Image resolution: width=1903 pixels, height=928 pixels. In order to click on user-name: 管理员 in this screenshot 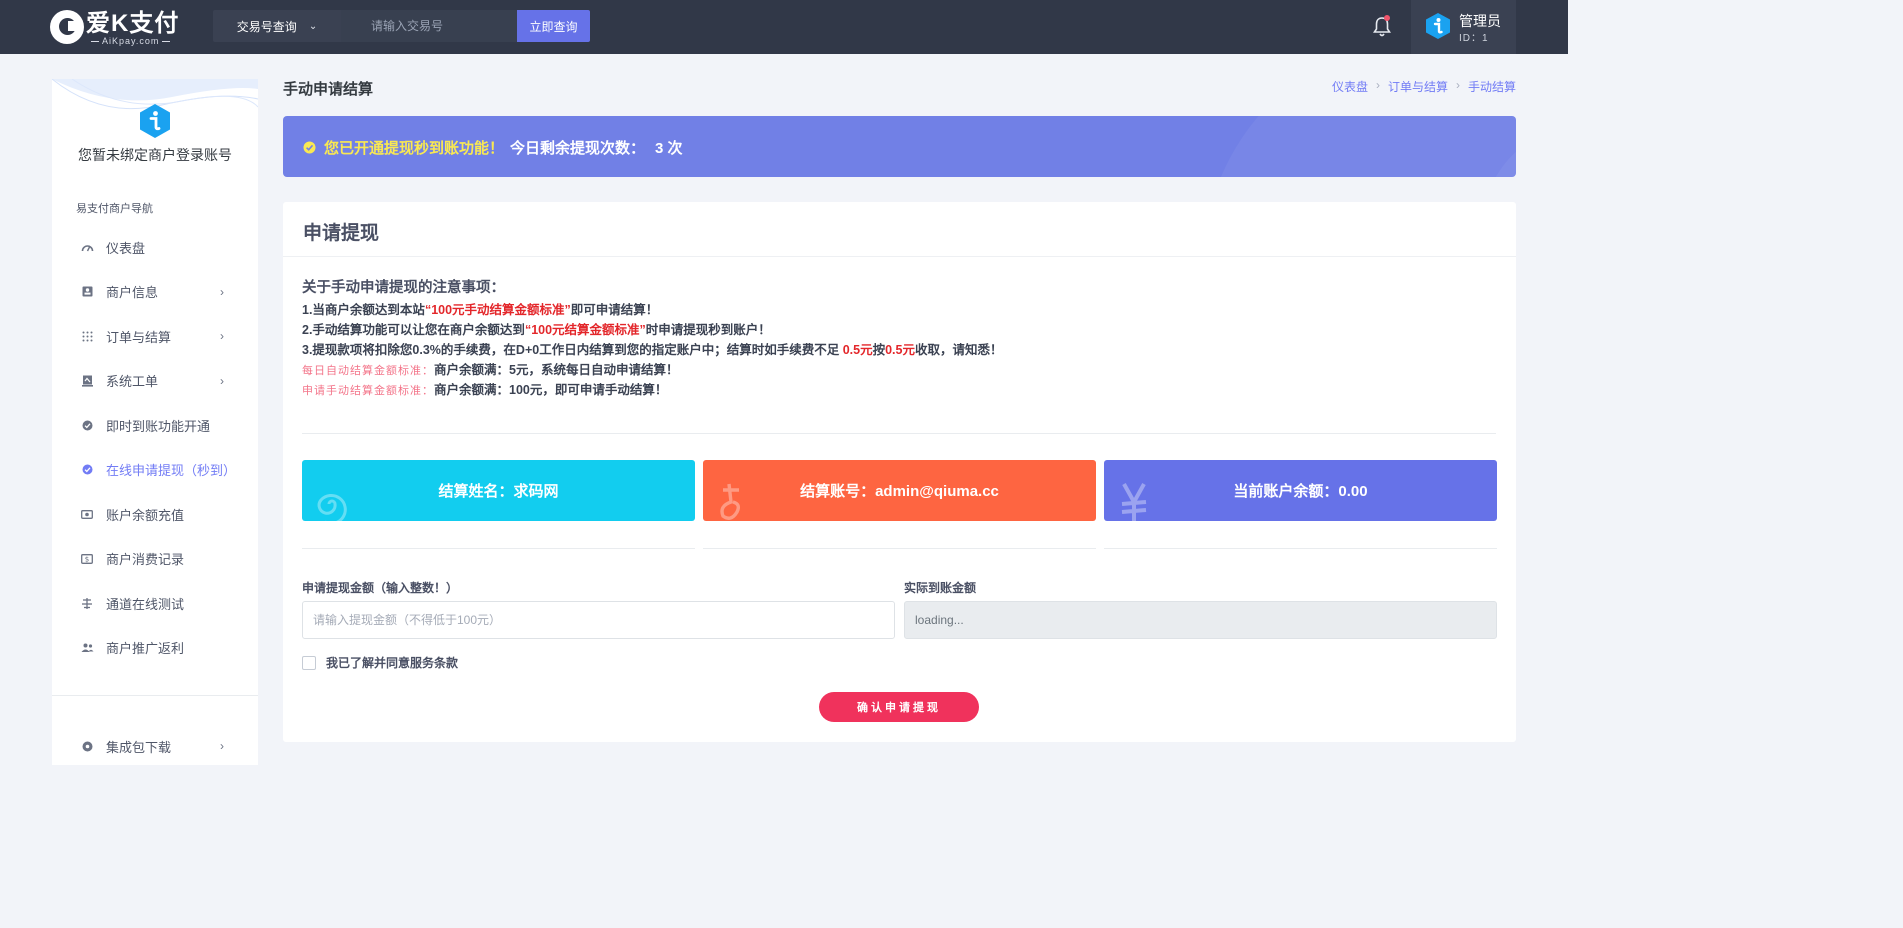, I will do `click(1480, 21)`.